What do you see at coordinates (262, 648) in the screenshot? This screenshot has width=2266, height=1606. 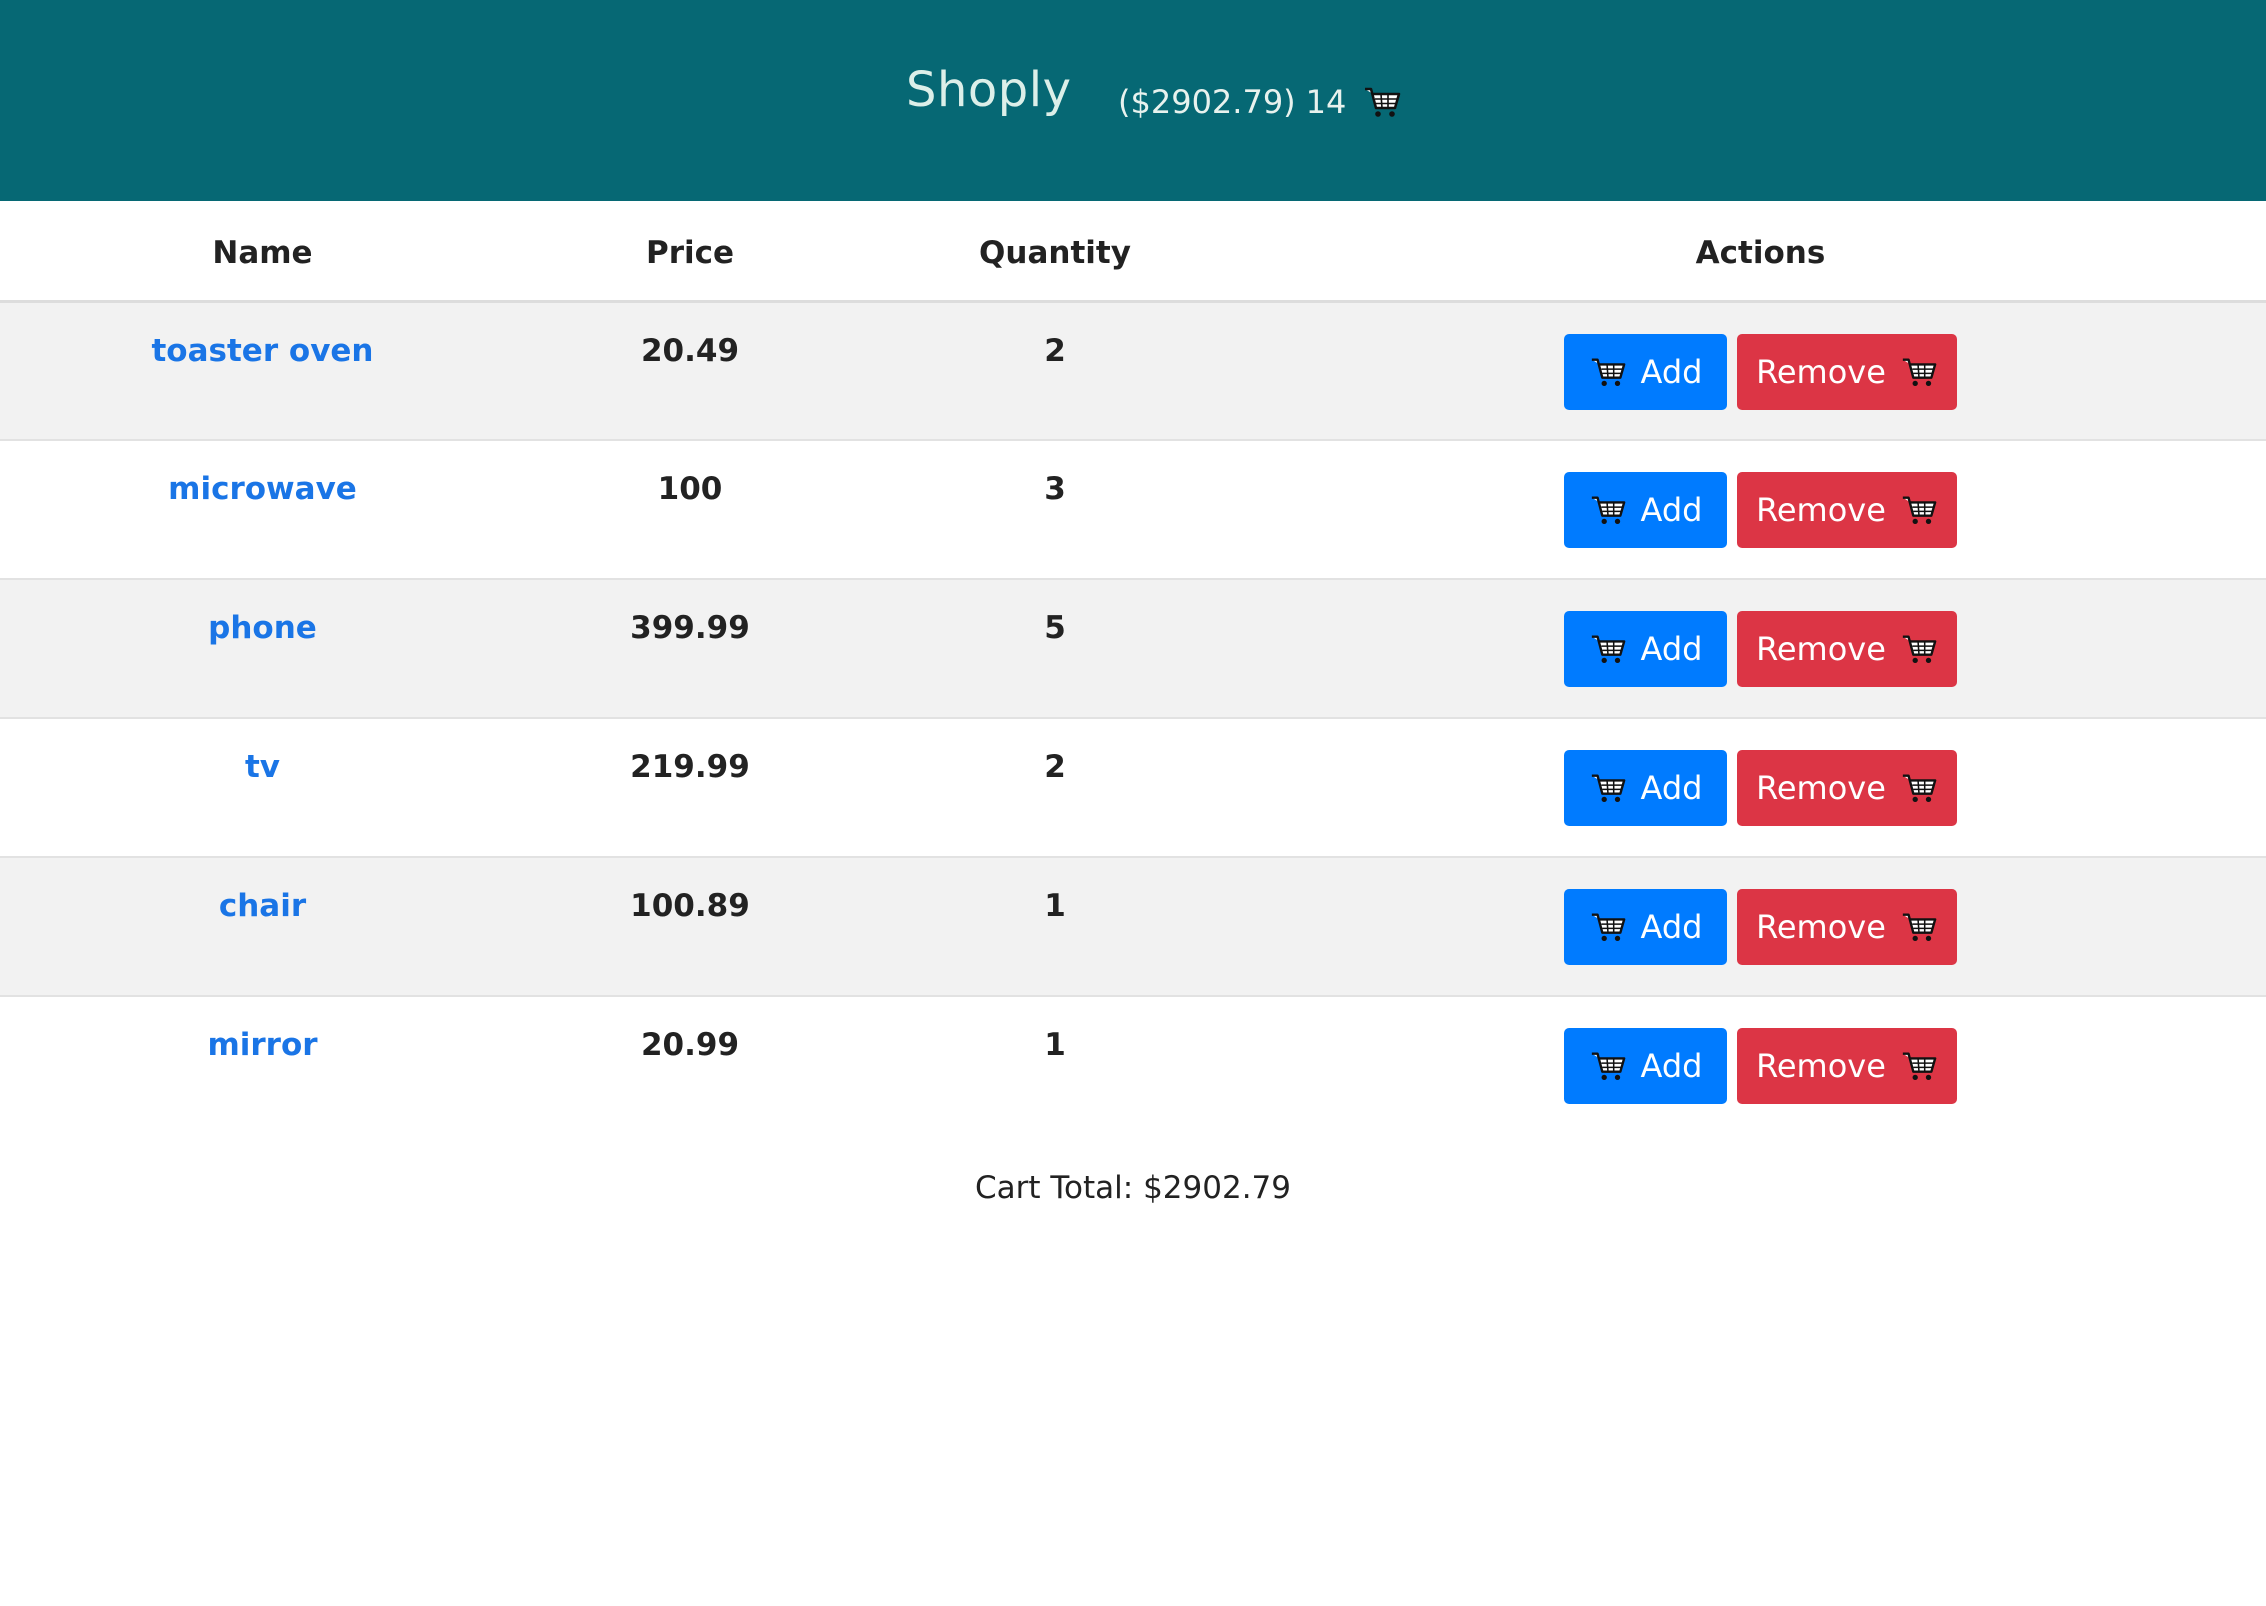 I see `product-name-cell: phone` at bounding box center [262, 648].